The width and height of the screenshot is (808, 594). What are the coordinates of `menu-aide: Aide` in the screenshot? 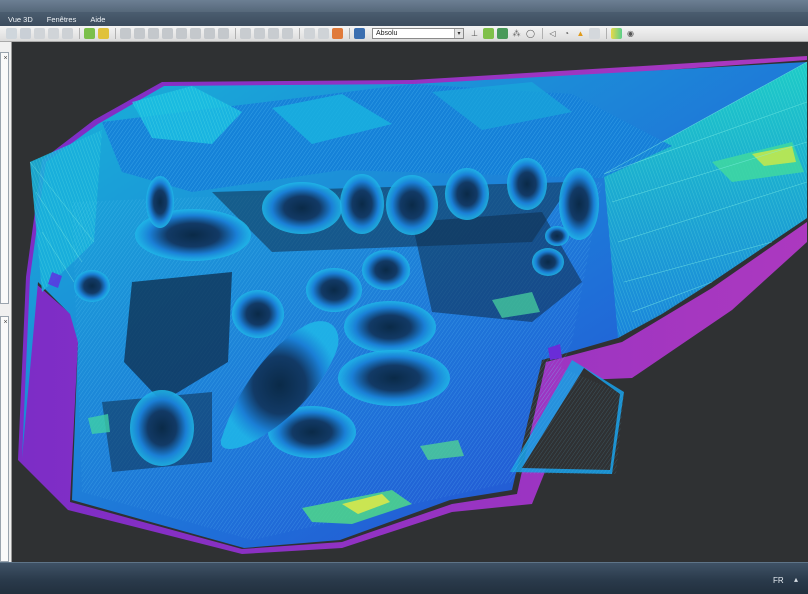 It's located at (97, 19).